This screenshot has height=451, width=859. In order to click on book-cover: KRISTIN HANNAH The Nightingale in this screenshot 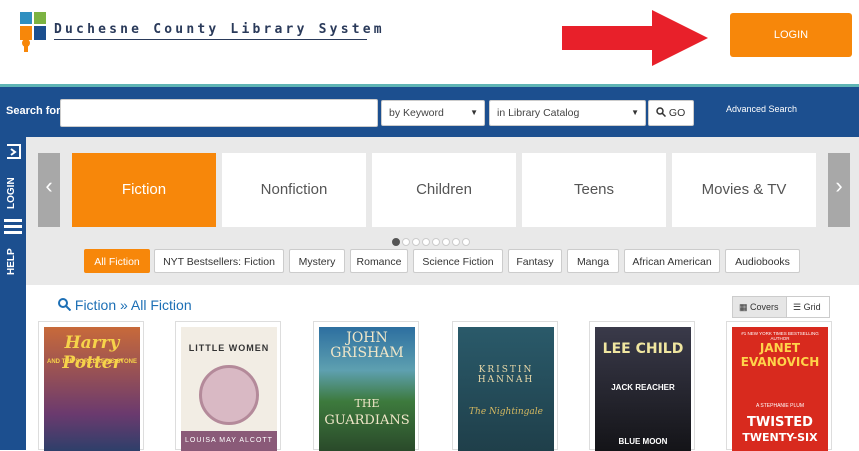, I will do `click(506, 389)`.